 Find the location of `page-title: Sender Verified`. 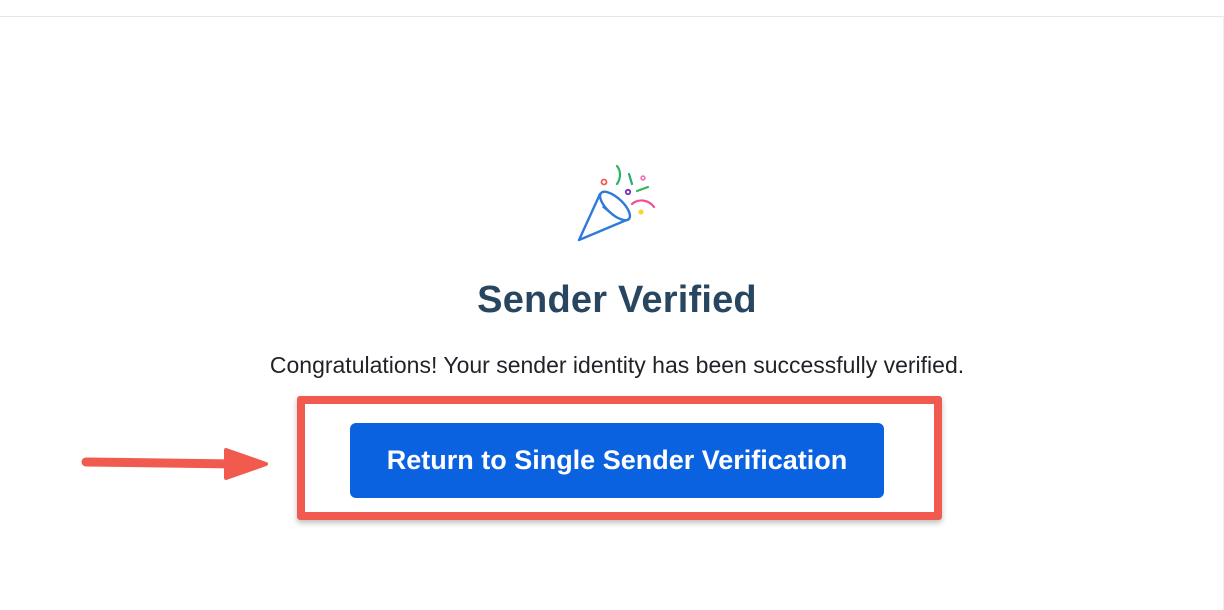

page-title: Sender Verified is located at coordinates (617, 300).